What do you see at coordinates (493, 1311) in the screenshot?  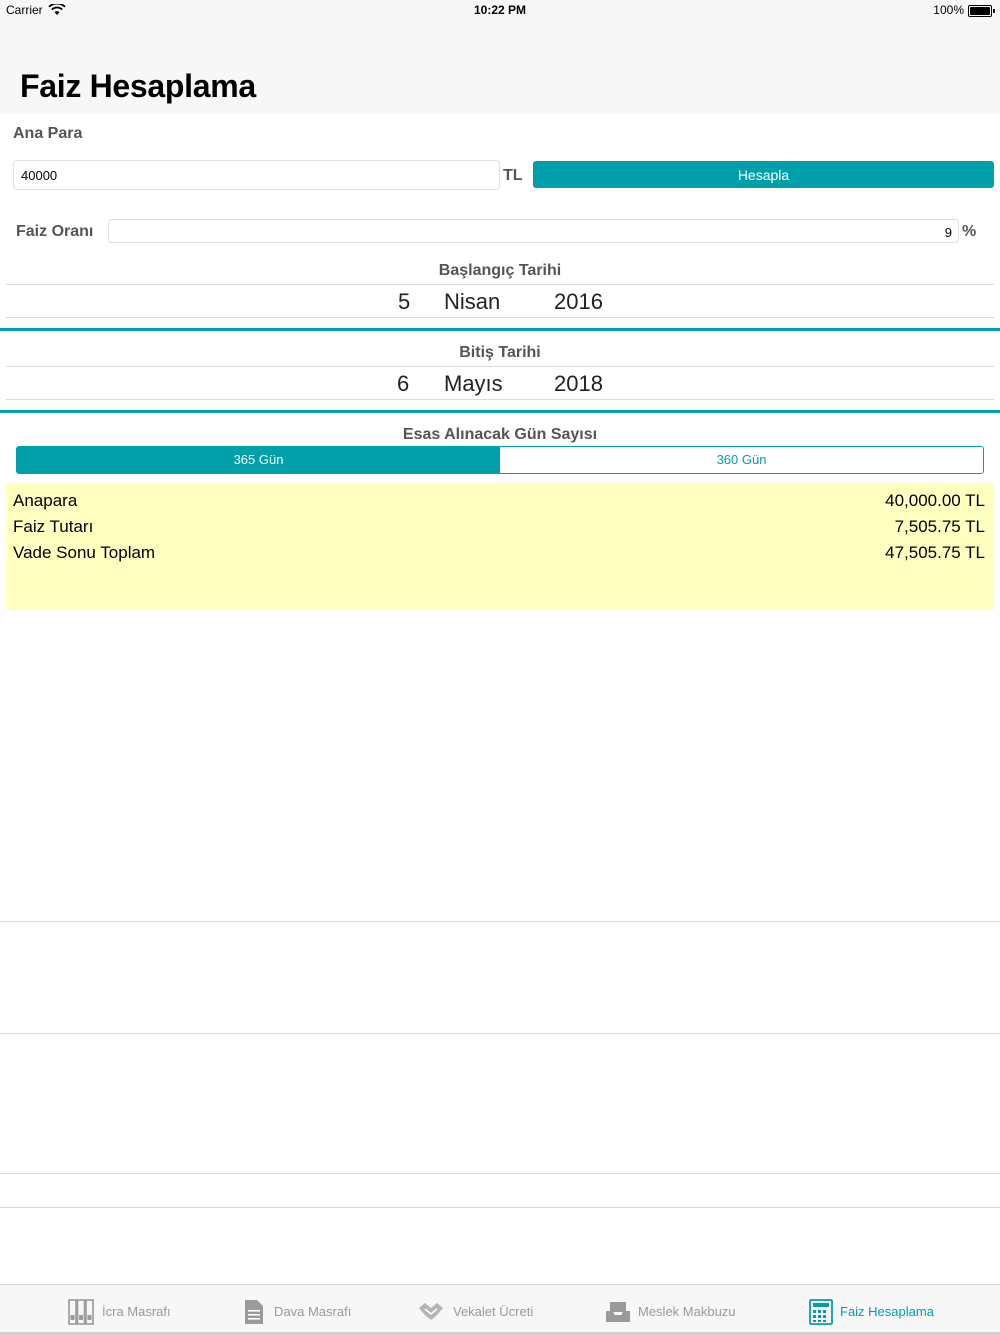 I see `tab-label: Vekalet Ücreti` at bounding box center [493, 1311].